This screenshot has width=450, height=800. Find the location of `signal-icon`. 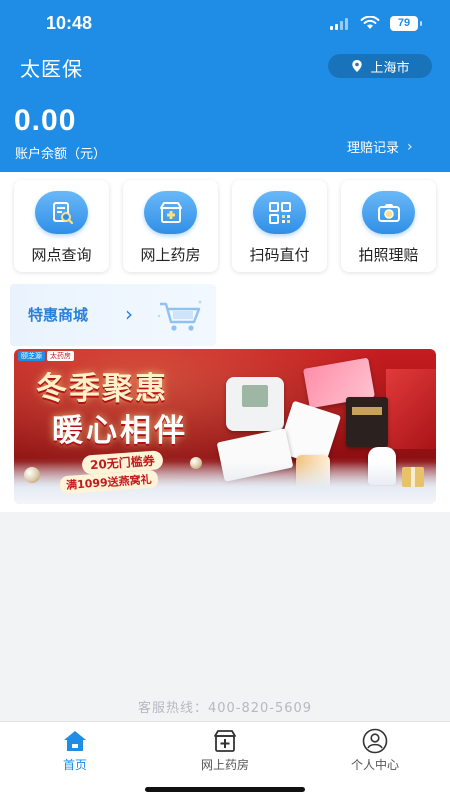

signal-icon is located at coordinates (340, 24).